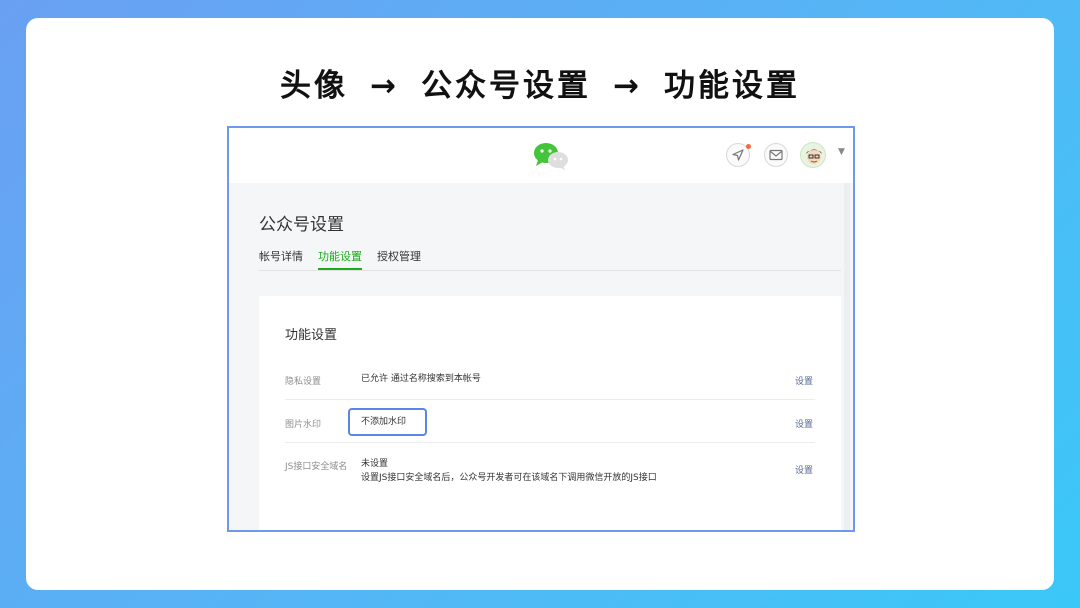 This screenshot has width=1080, height=608. I want to click on mail-icon, so click(776, 155).